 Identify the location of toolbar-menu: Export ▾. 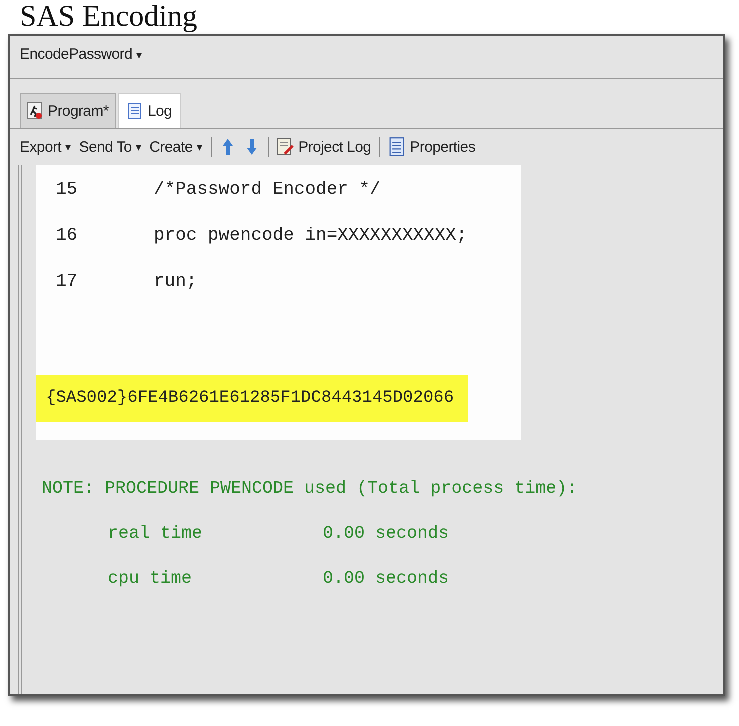
(46, 147).